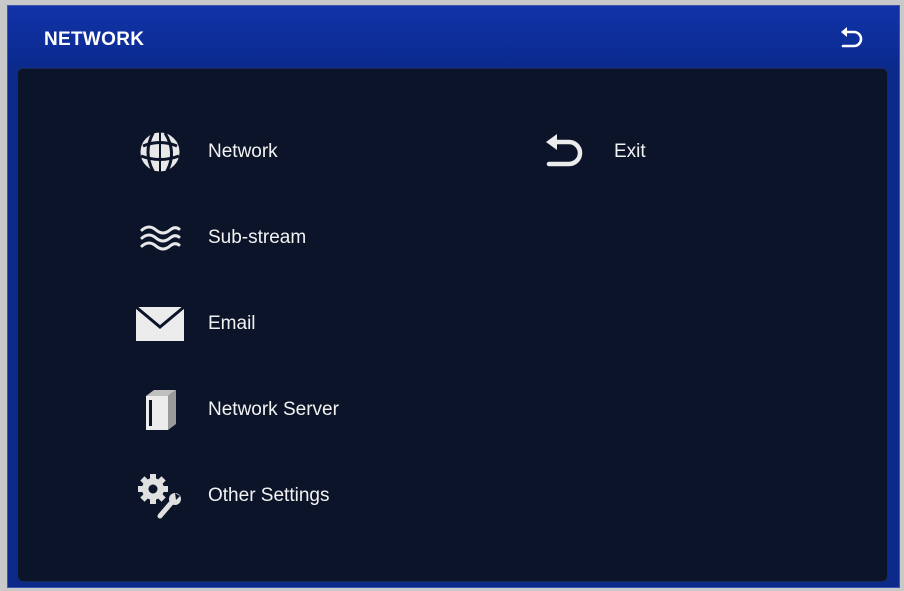  Describe the element at coordinates (592, 152) in the screenshot. I see `menu-item-exit: Exit` at that location.